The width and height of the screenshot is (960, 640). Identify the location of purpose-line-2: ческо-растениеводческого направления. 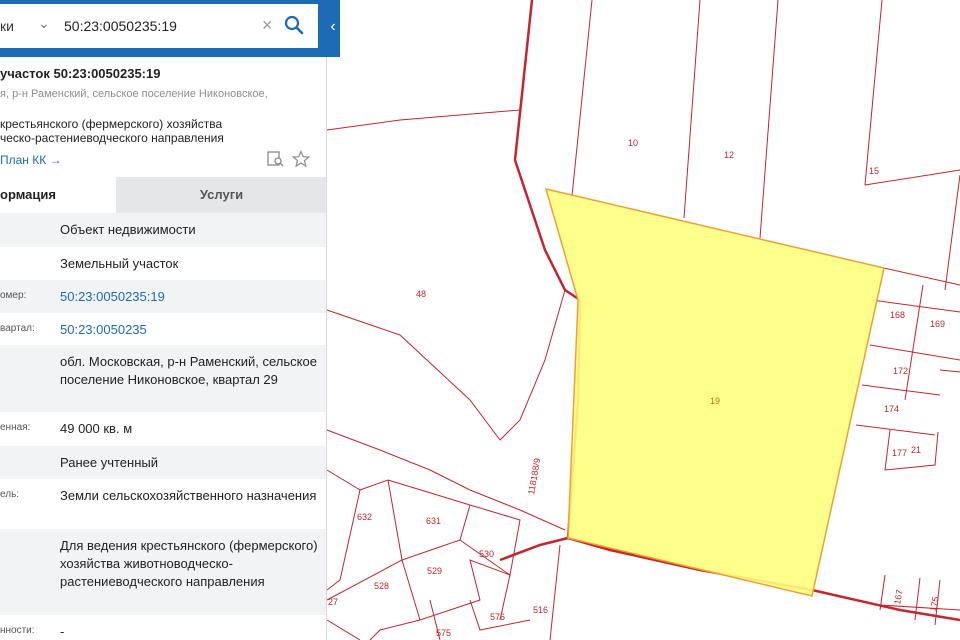
(112, 138).